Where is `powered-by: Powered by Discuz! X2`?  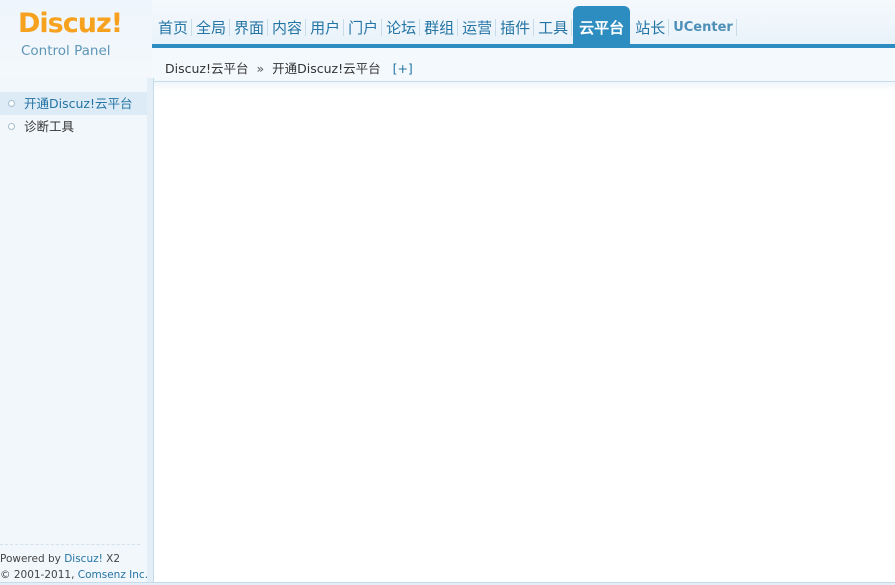 powered-by: Powered by Discuz! X2 is located at coordinates (60, 559).